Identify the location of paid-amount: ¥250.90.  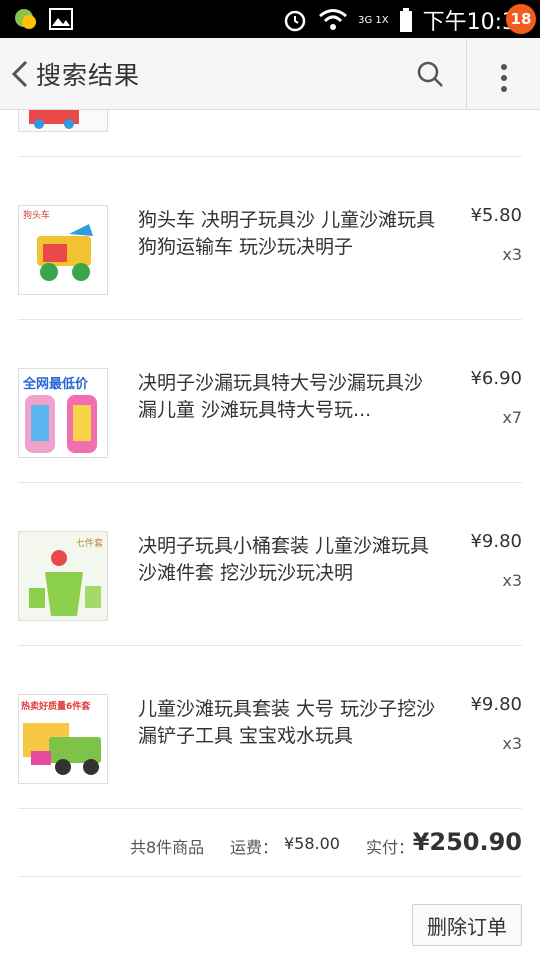
(467, 842).